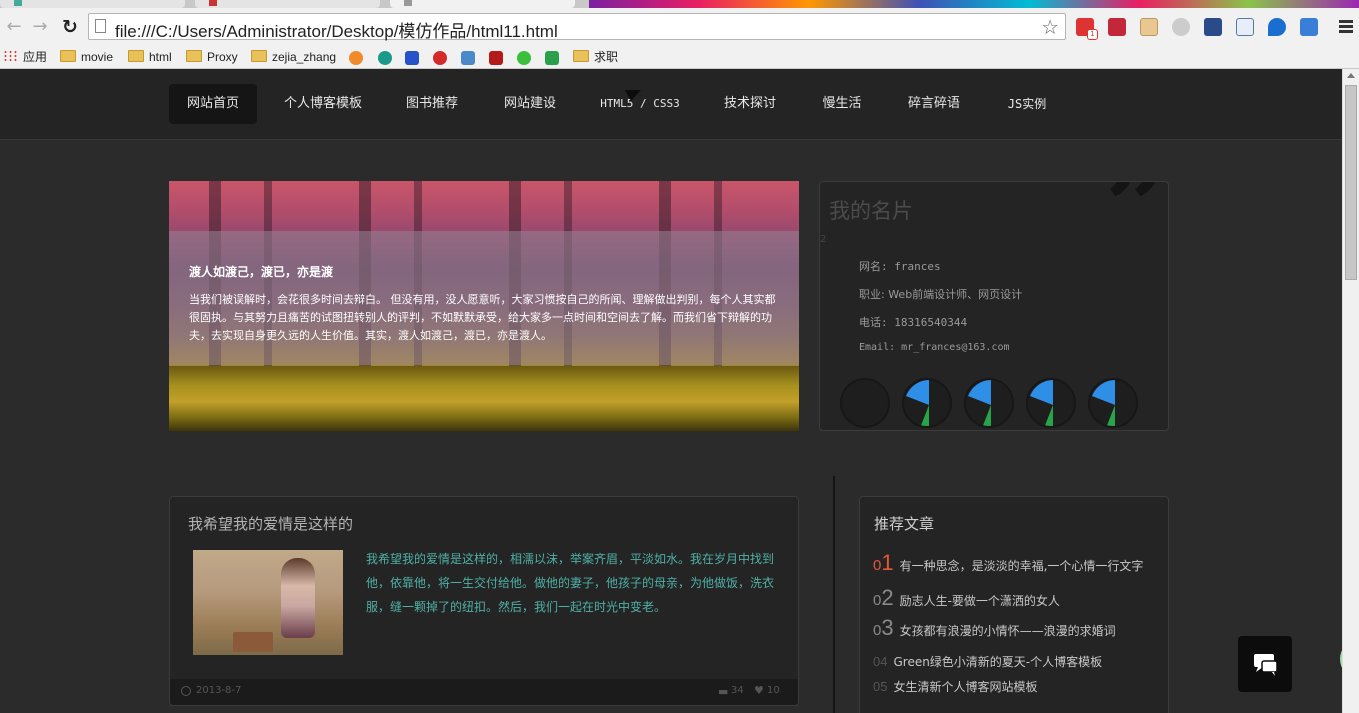  What do you see at coordinates (1008, 563) in the screenshot?
I see `recommended-item: 01 有一种思念，是淡淡的幸福,一个心情一行文字` at bounding box center [1008, 563].